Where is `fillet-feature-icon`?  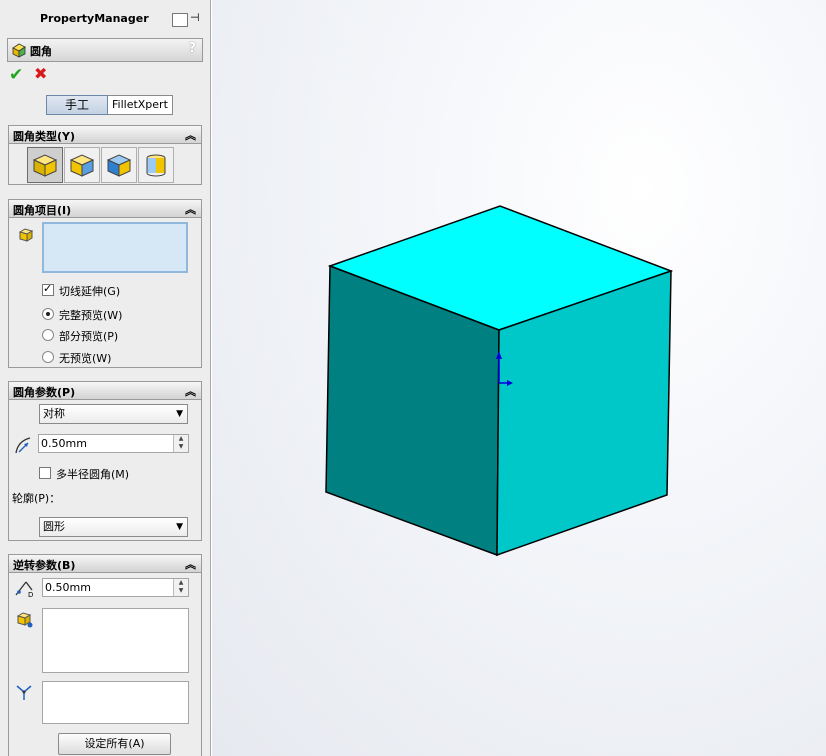 fillet-feature-icon is located at coordinates (19, 50).